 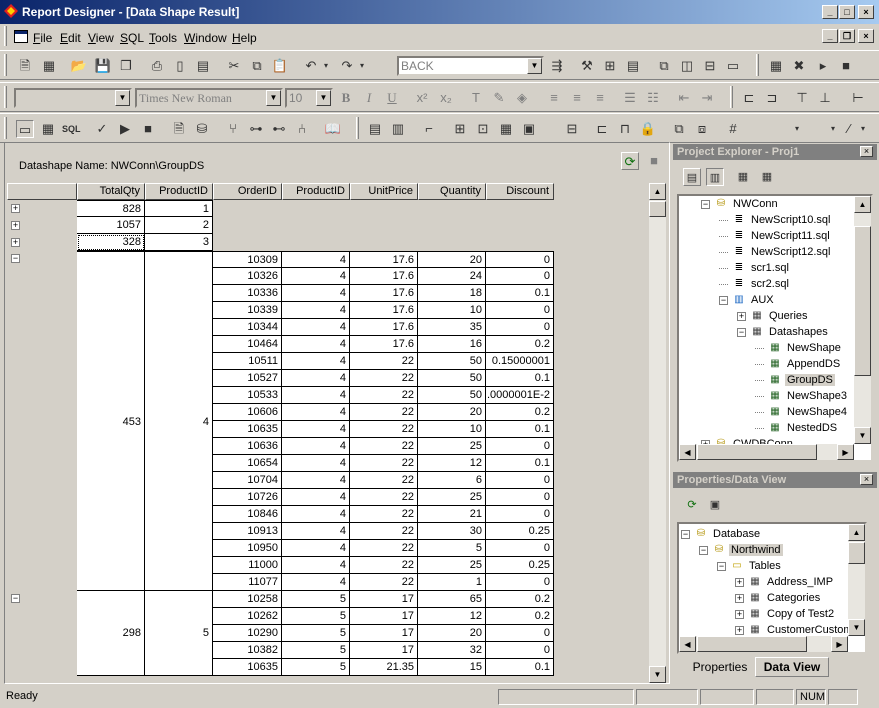 What do you see at coordinates (111, 225) in the screenshot?
I see `group-totalqty: 1057` at bounding box center [111, 225].